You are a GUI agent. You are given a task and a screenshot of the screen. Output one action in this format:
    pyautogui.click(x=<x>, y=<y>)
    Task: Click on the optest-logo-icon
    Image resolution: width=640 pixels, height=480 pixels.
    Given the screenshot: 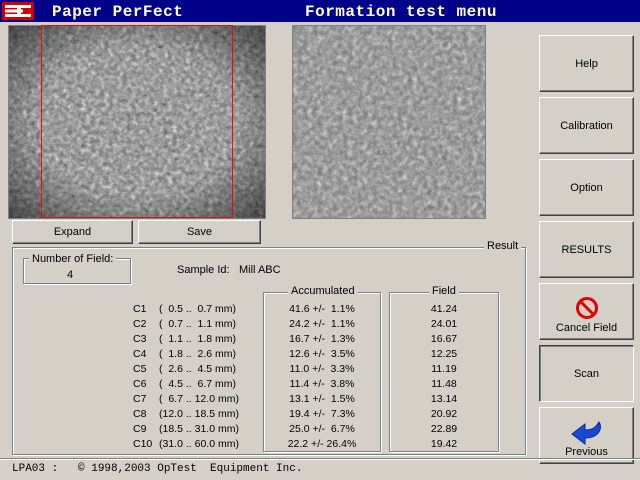 What is the action you would take?
    pyautogui.click(x=18, y=11)
    